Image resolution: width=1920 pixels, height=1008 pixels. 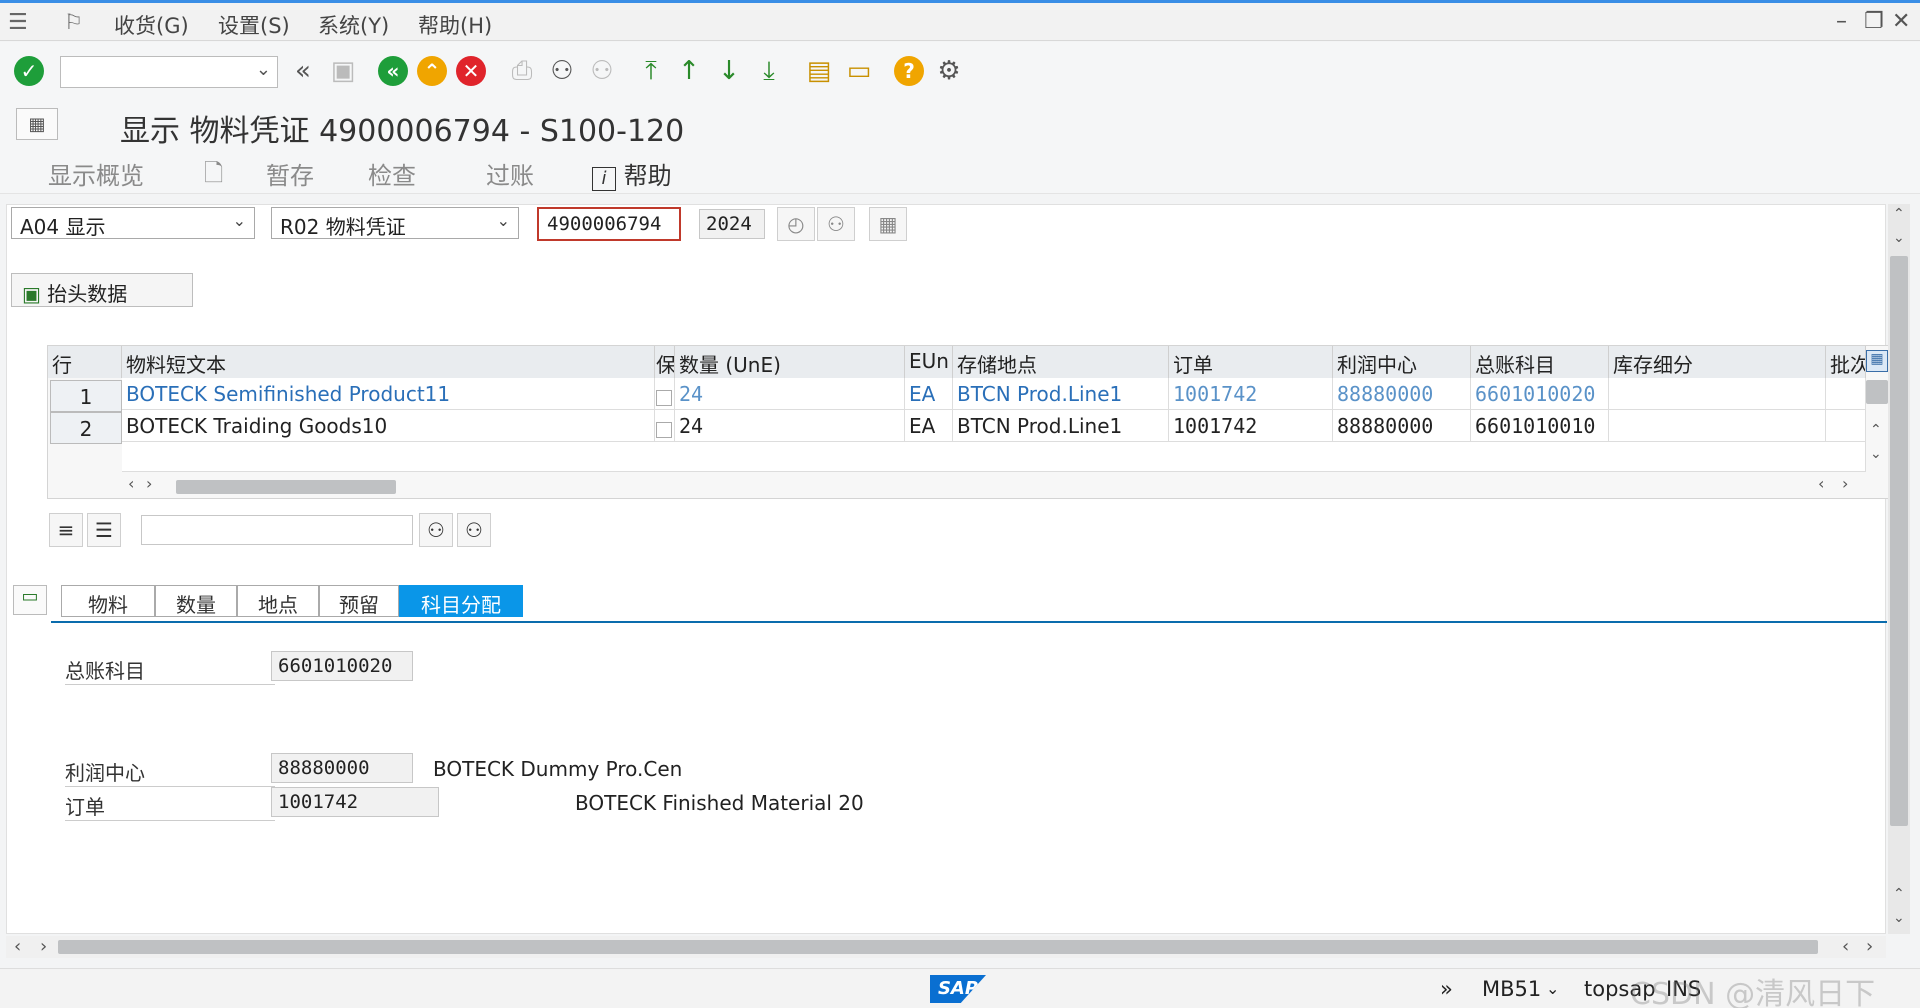 What do you see at coordinates (85, 362) in the screenshot?
I see `col-header-line: 行` at bounding box center [85, 362].